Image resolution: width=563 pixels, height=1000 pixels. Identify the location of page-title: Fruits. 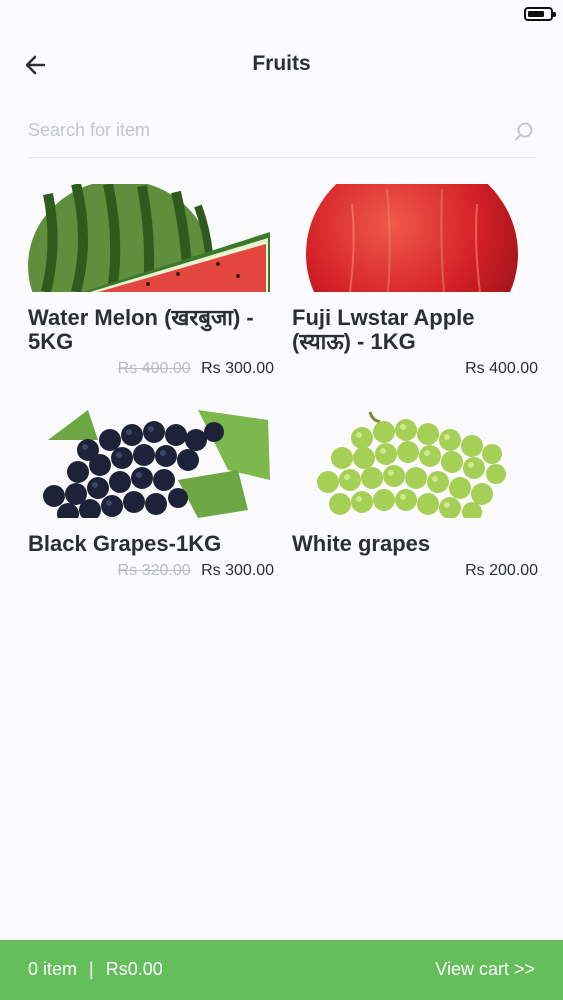
(281, 63).